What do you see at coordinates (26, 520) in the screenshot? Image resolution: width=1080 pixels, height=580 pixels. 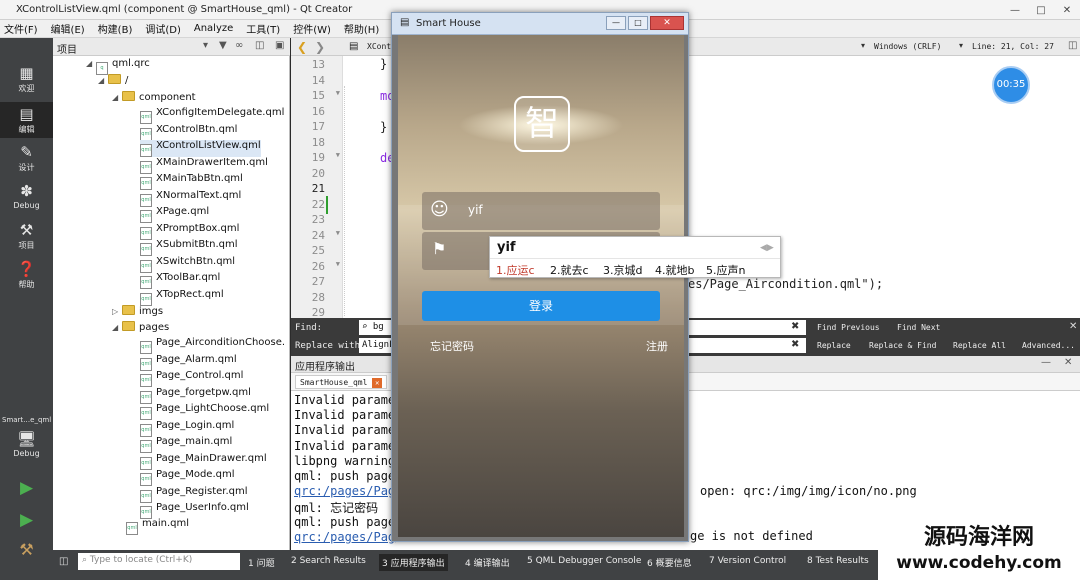 I see `debug-run-icon: ▶` at bounding box center [26, 520].